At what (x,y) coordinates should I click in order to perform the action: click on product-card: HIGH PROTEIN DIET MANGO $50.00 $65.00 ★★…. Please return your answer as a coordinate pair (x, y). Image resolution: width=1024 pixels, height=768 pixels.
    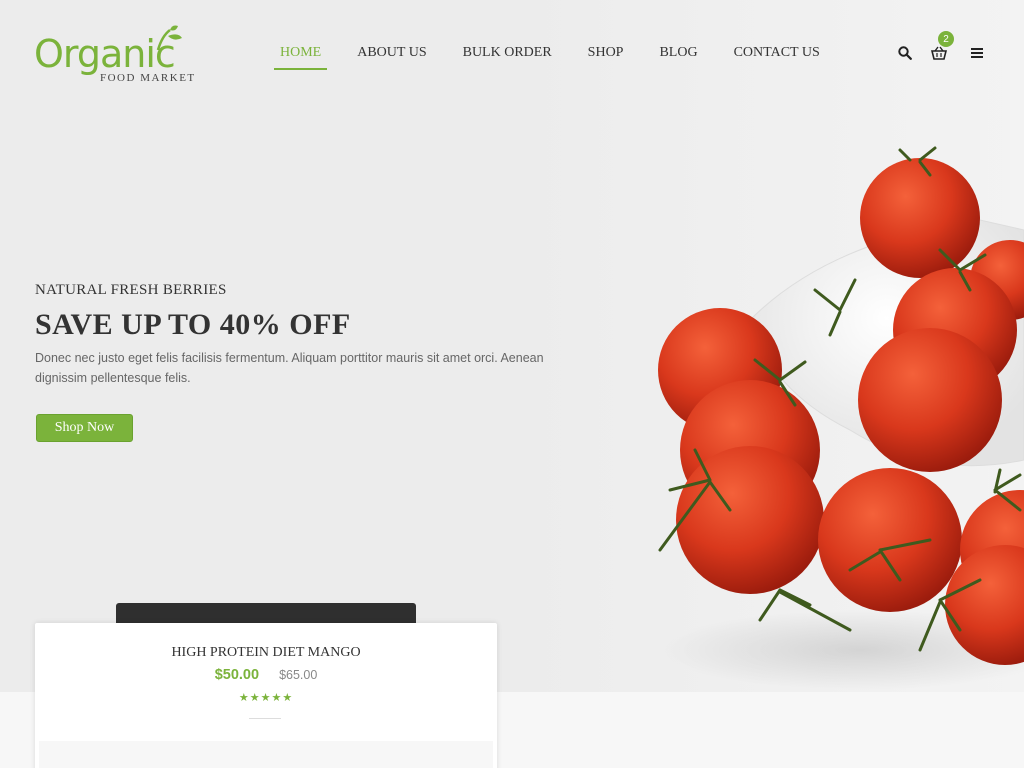
    Looking at the image, I should click on (266, 695).